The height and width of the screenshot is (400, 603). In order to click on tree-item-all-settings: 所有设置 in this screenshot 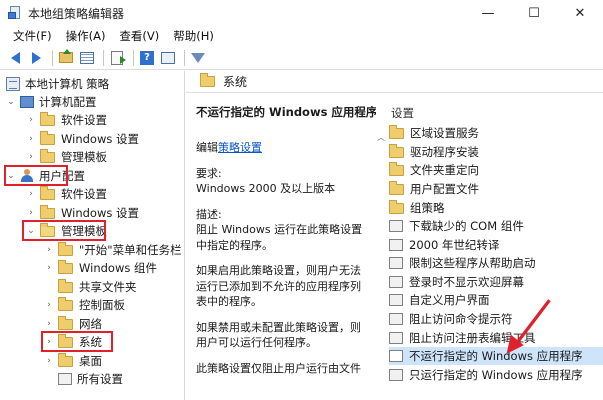, I will do `click(83, 379)`.